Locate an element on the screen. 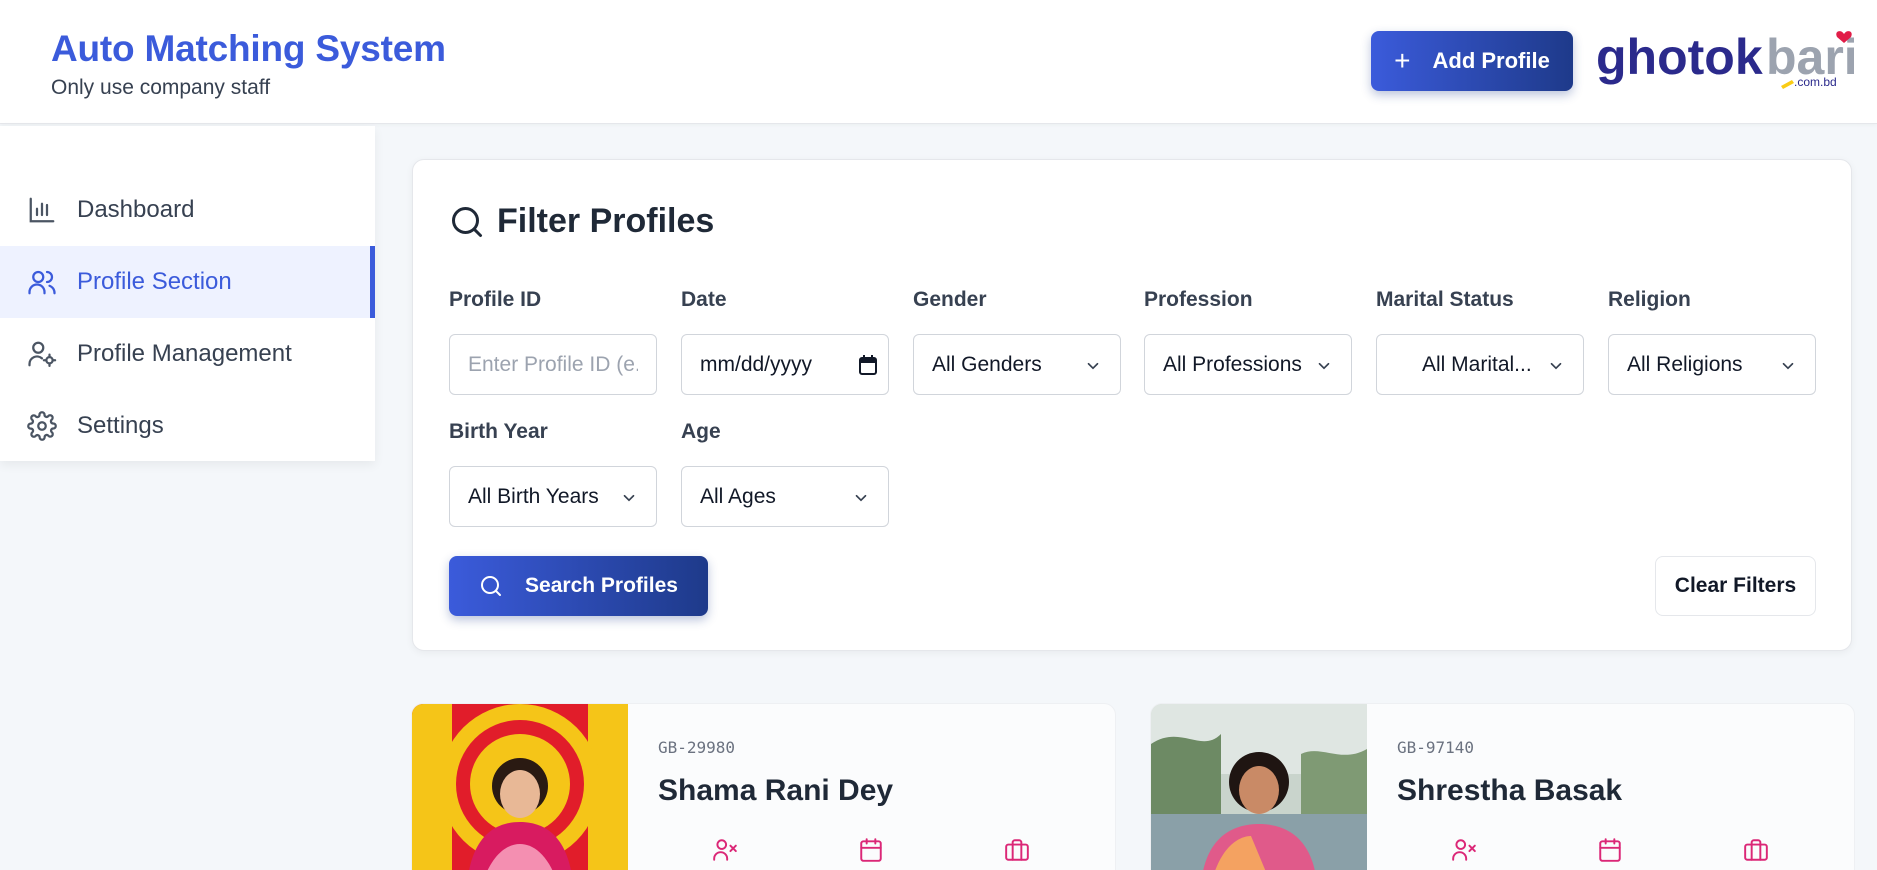 The height and width of the screenshot is (870, 1877). clear-filters-button: Clear Filters is located at coordinates (1735, 586).